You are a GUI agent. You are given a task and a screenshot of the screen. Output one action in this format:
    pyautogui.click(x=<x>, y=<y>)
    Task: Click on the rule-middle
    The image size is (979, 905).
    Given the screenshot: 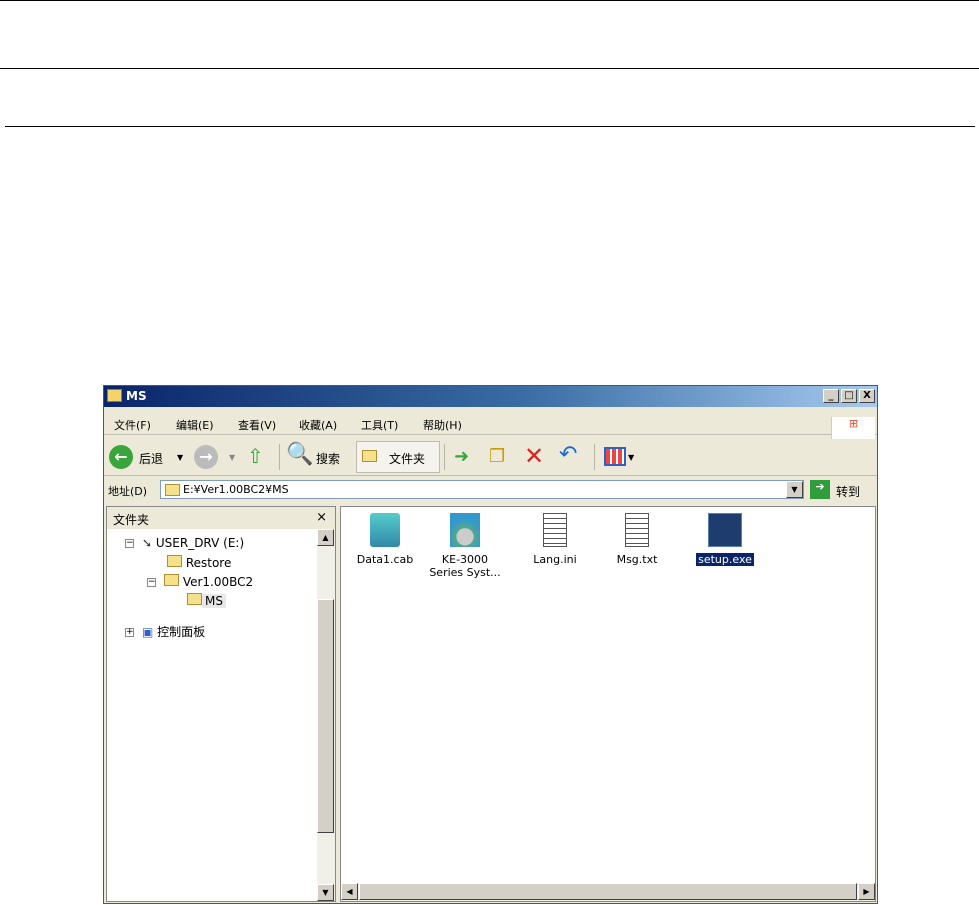 What is the action you would take?
    pyautogui.click(x=489, y=68)
    